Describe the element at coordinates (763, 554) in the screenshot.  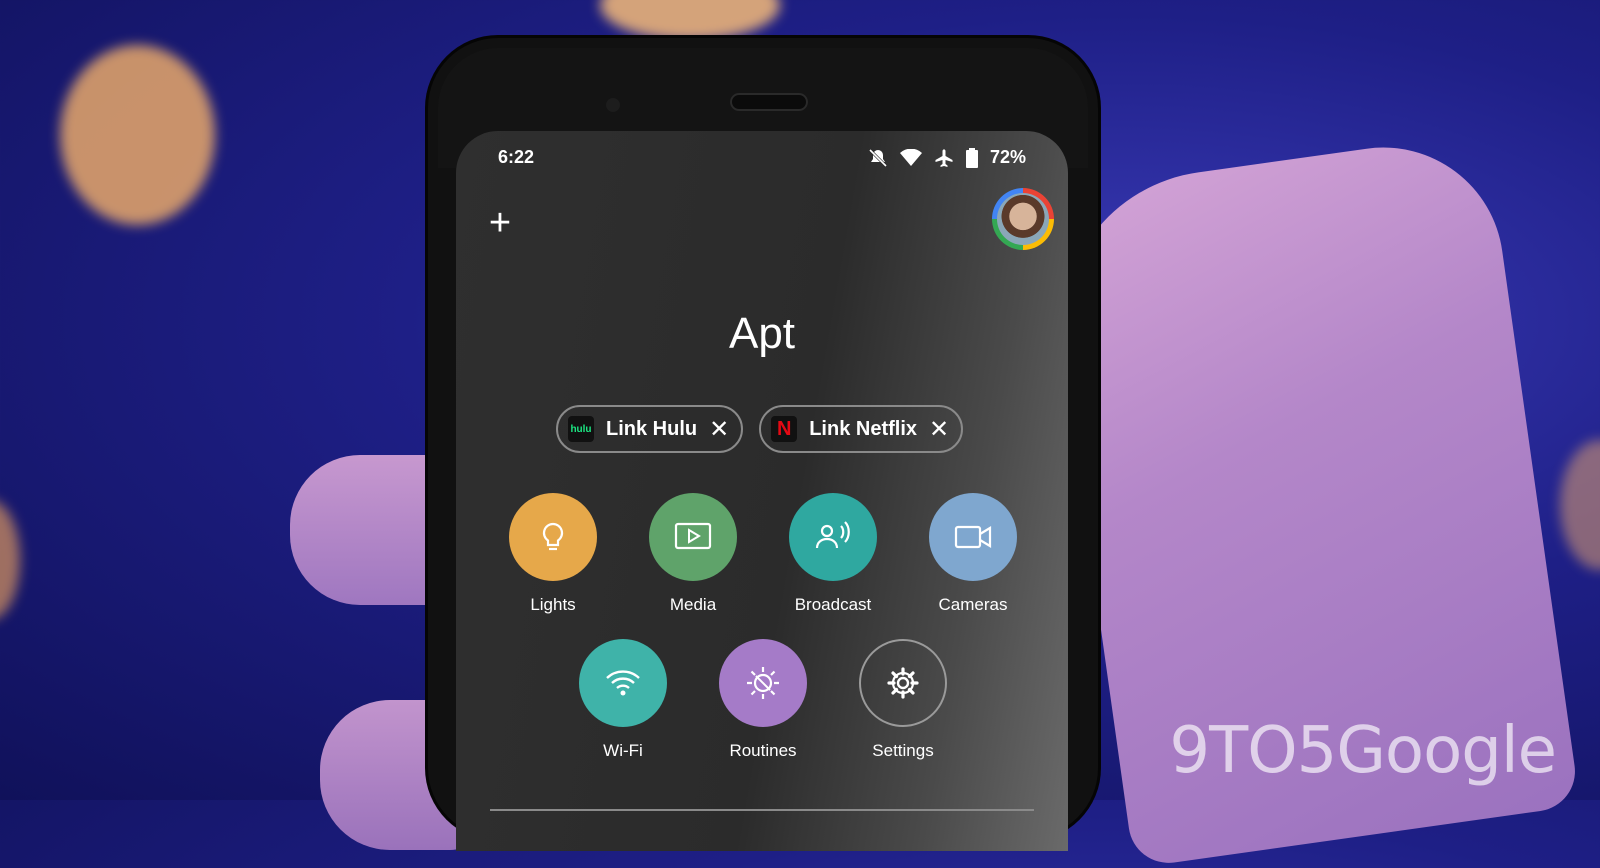
I see `action-row: Lights Media Broadcast Cameras` at that location.